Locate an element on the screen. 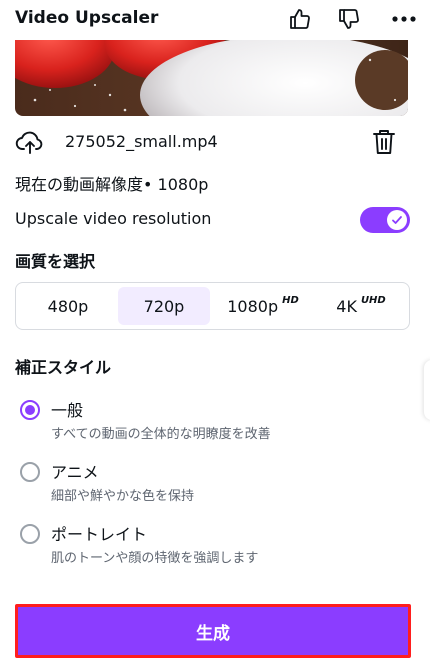 The width and height of the screenshot is (430, 672). quality-option-720p: 720p is located at coordinates (164, 306).